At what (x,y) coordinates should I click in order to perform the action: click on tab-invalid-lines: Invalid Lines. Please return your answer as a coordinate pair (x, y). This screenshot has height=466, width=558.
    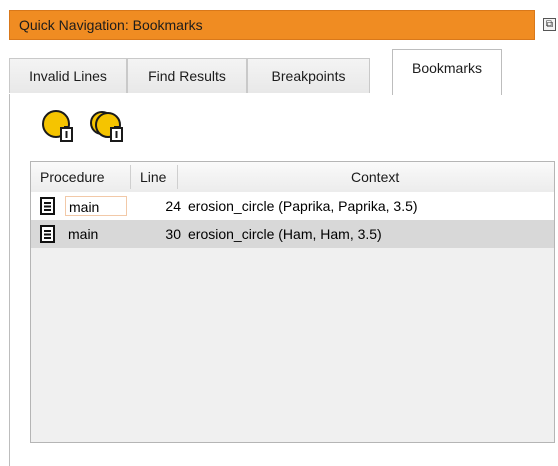
    Looking at the image, I should click on (68, 75).